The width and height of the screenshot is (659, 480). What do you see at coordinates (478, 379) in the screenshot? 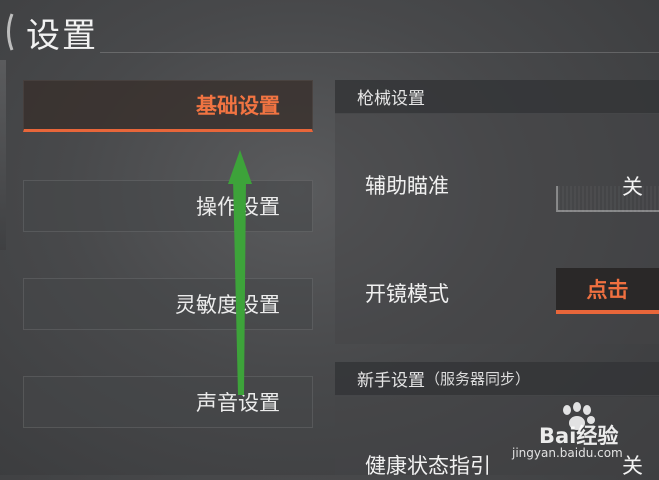
I see `section-subtitle: （服务器同步）` at bounding box center [478, 379].